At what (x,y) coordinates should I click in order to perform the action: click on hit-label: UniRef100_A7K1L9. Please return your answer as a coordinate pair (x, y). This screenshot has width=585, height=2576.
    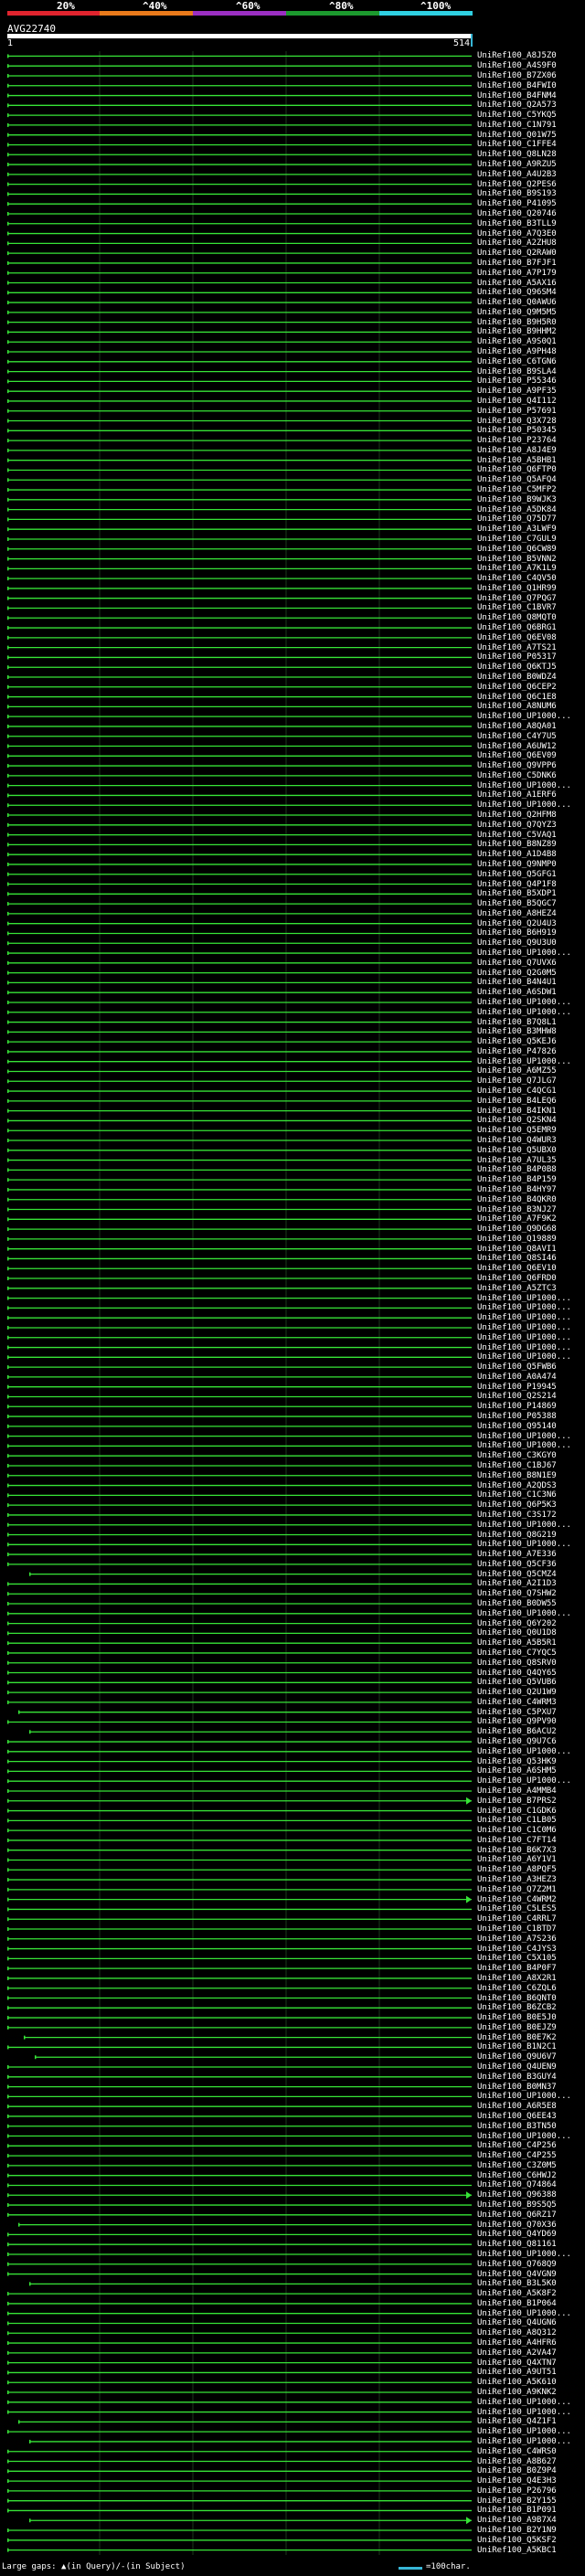
    Looking at the image, I should click on (531, 568).